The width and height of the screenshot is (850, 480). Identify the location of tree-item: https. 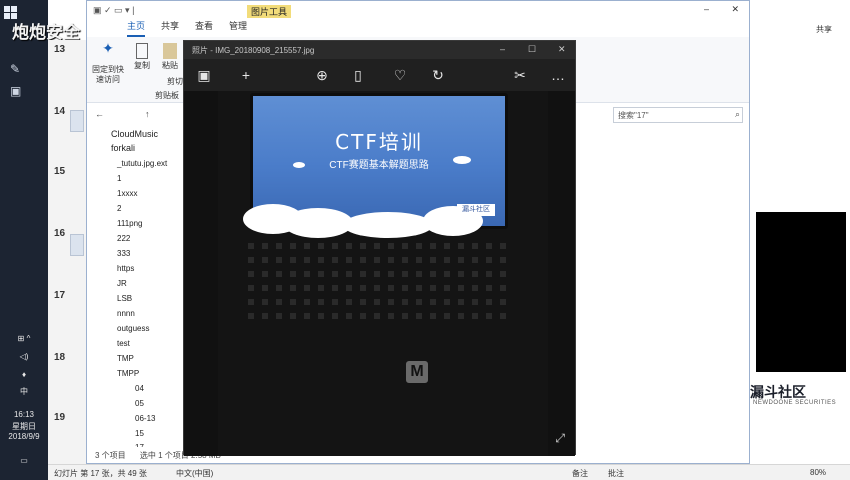
(125, 268).